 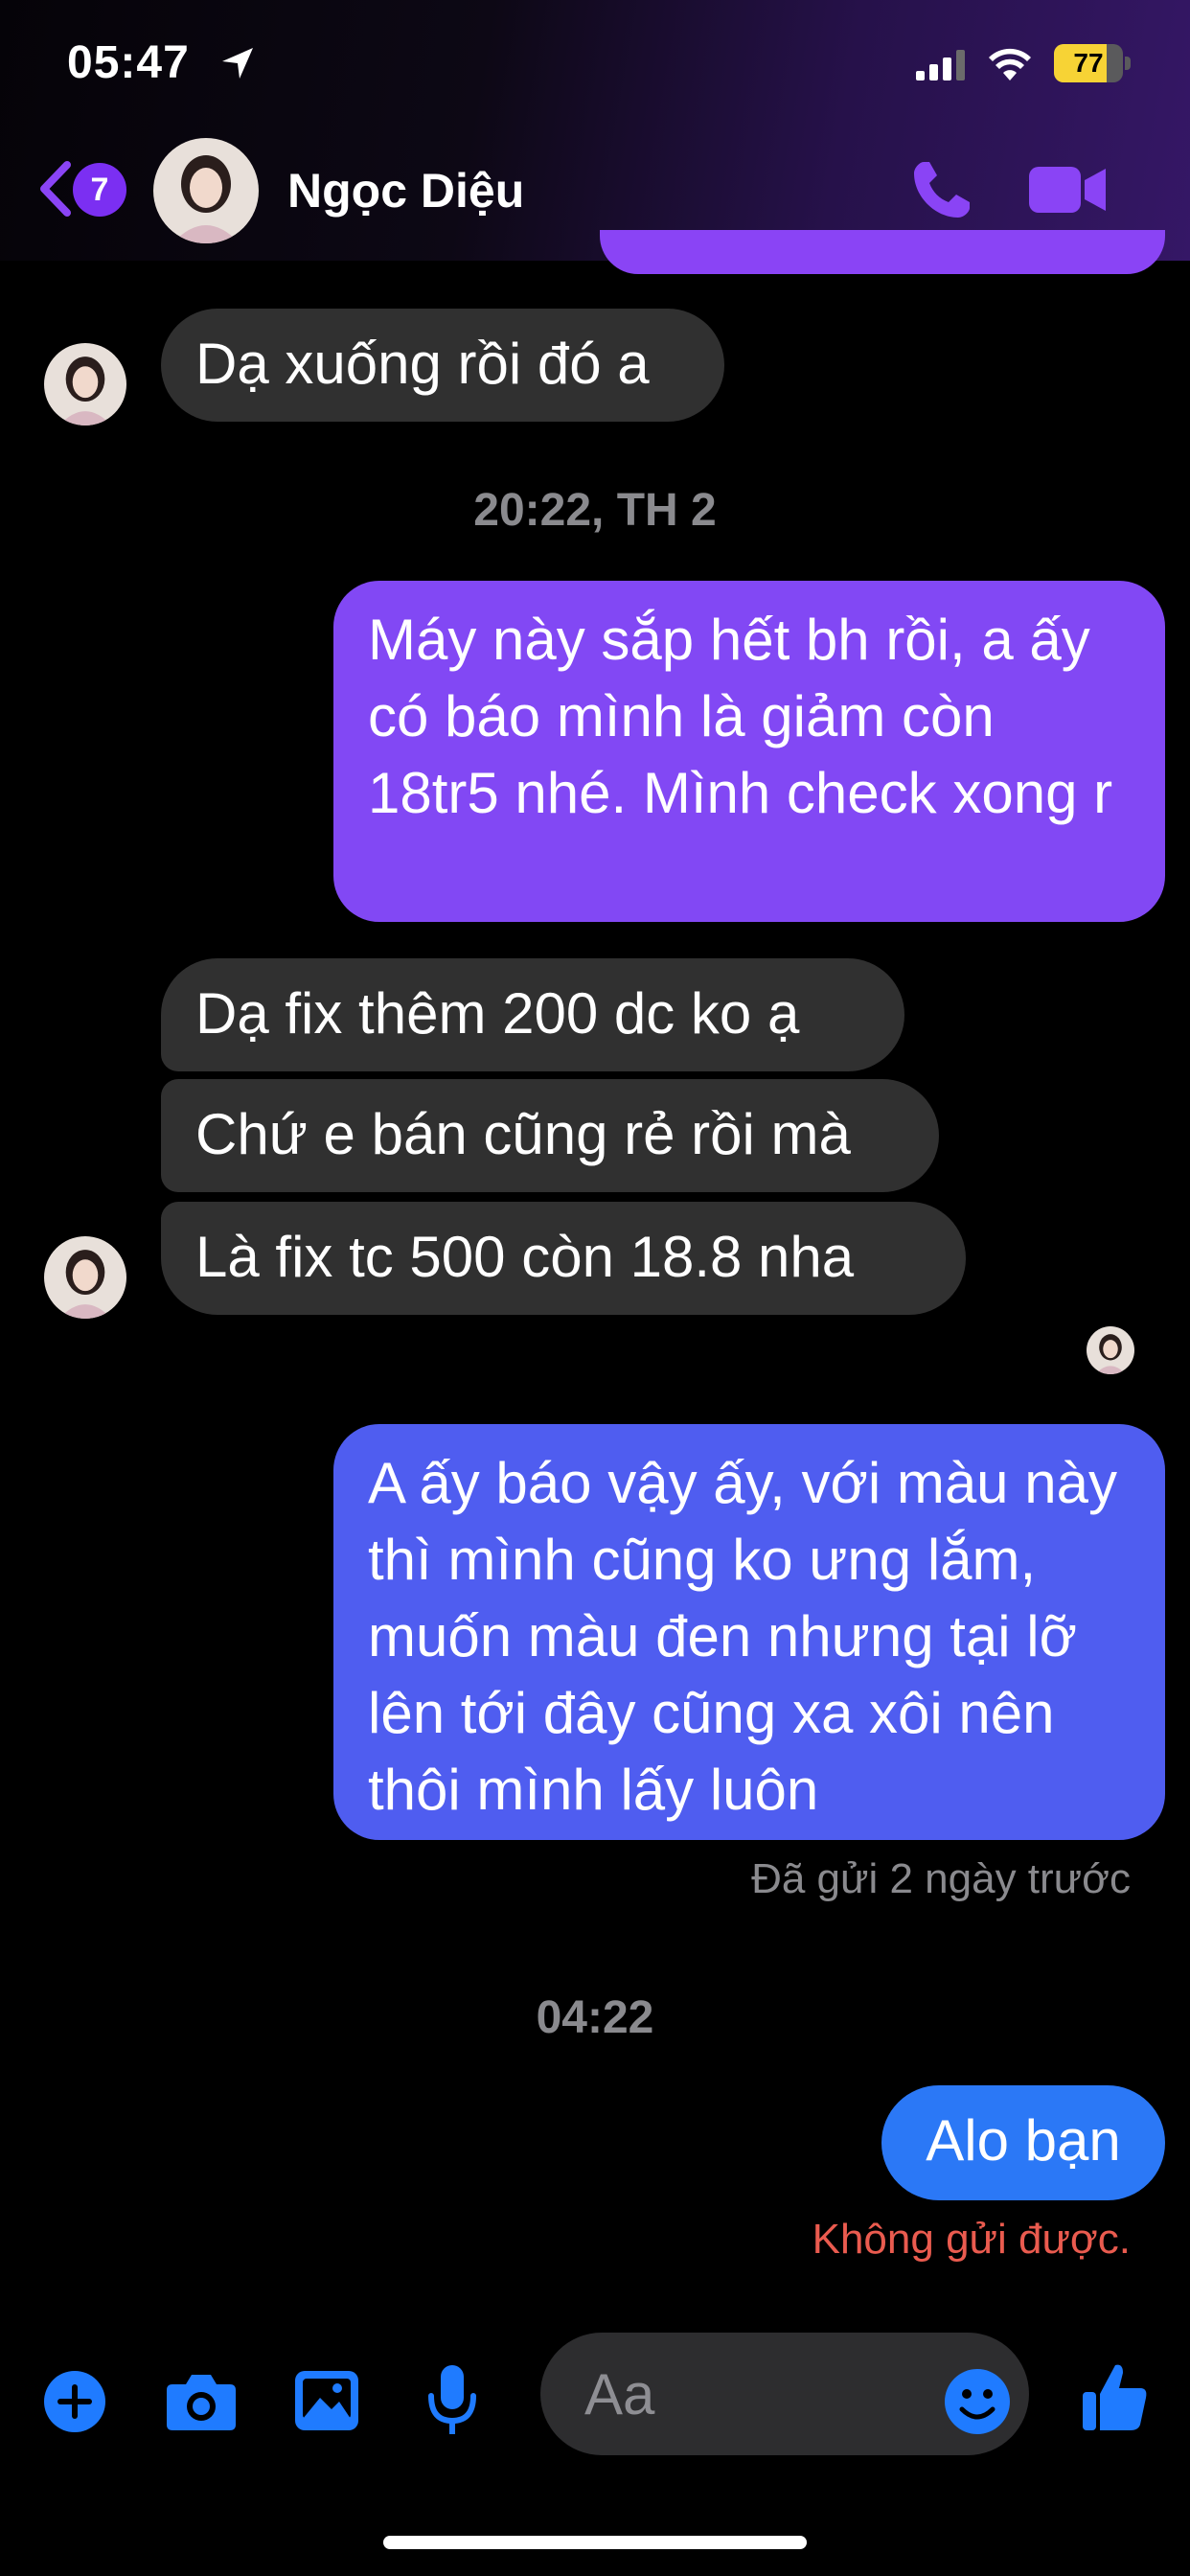 I want to click on incoming-message: Dạ fix thêm 200 dc ko ạ, so click(x=532, y=1015).